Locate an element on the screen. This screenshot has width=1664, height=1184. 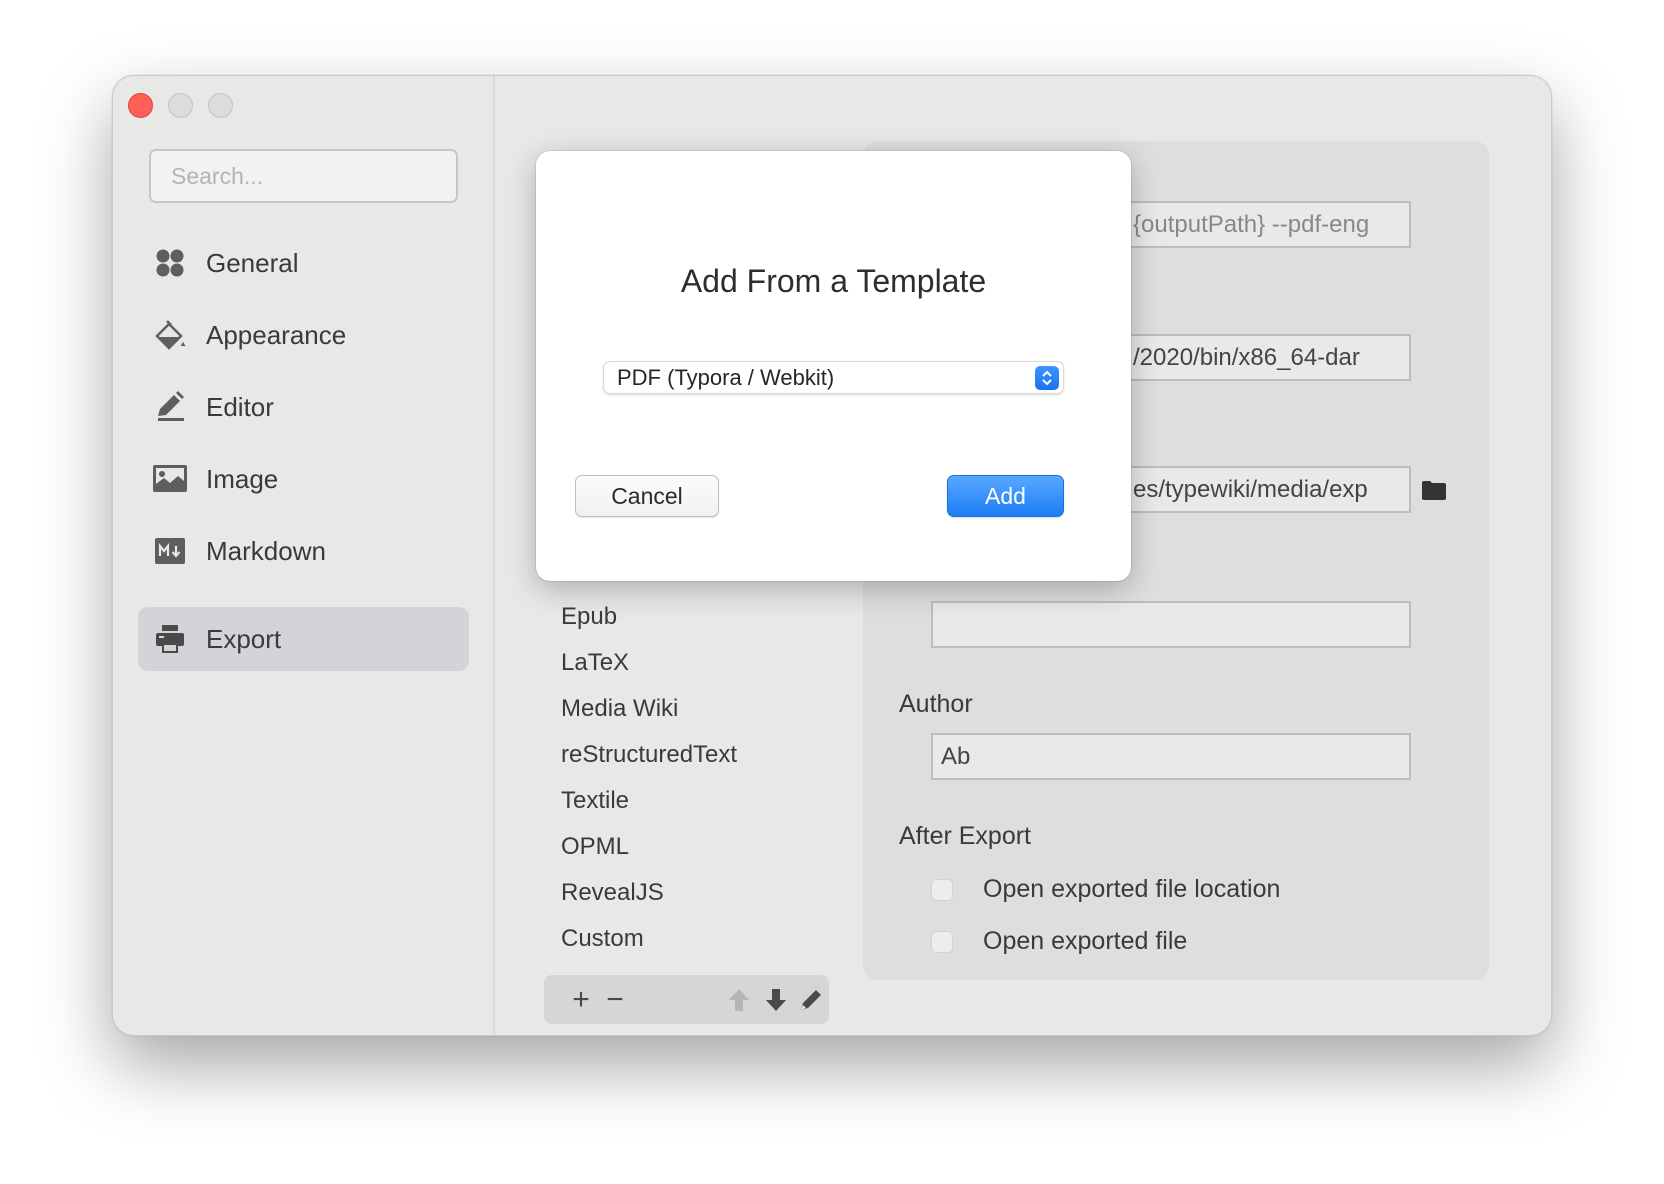
folder-icon is located at coordinates (1434, 490).